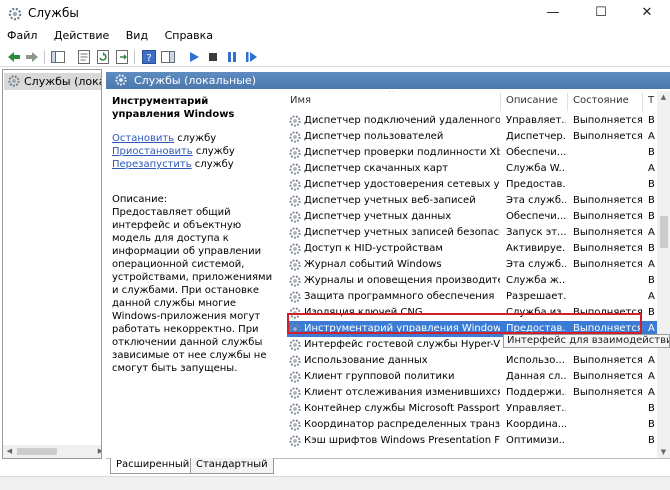 Image resolution: width=670 pixels, height=490 pixels. What do you see at coordinates (188, 36) in the screenshot?
I see `menu-help: Справка` at bounding box center [188, 36].